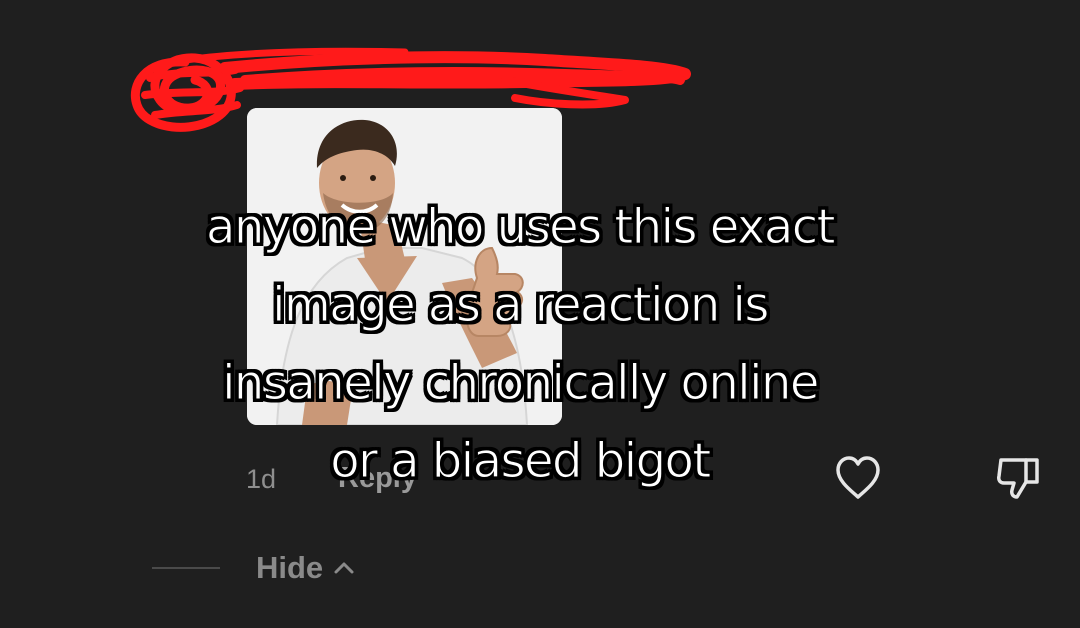 Image resolution: width=1080 pixels, height=628 pixels. I want to click on hide-replies-button: Hide, so click(305, 568).